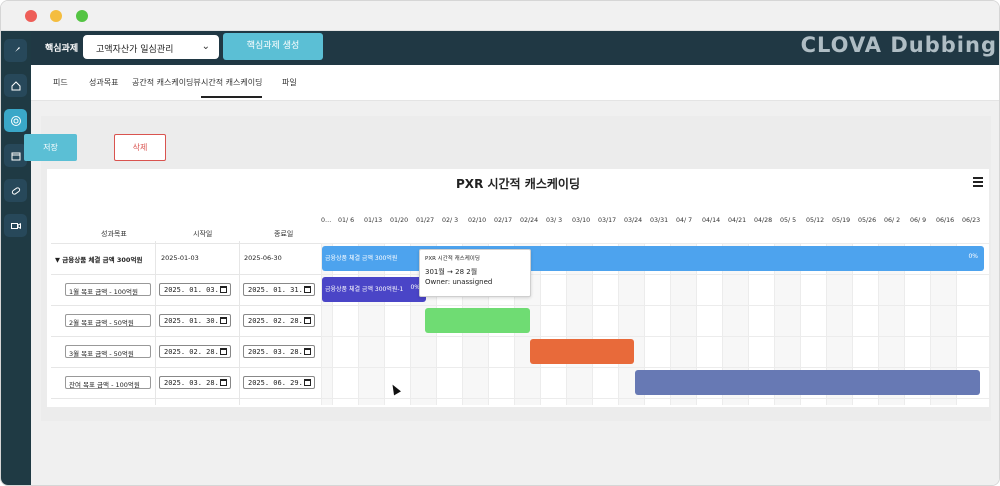  Describe the element at coordinates (279, 351) in the screenshot. I see `end-date-input: 2025. 03. 28.` at that location.